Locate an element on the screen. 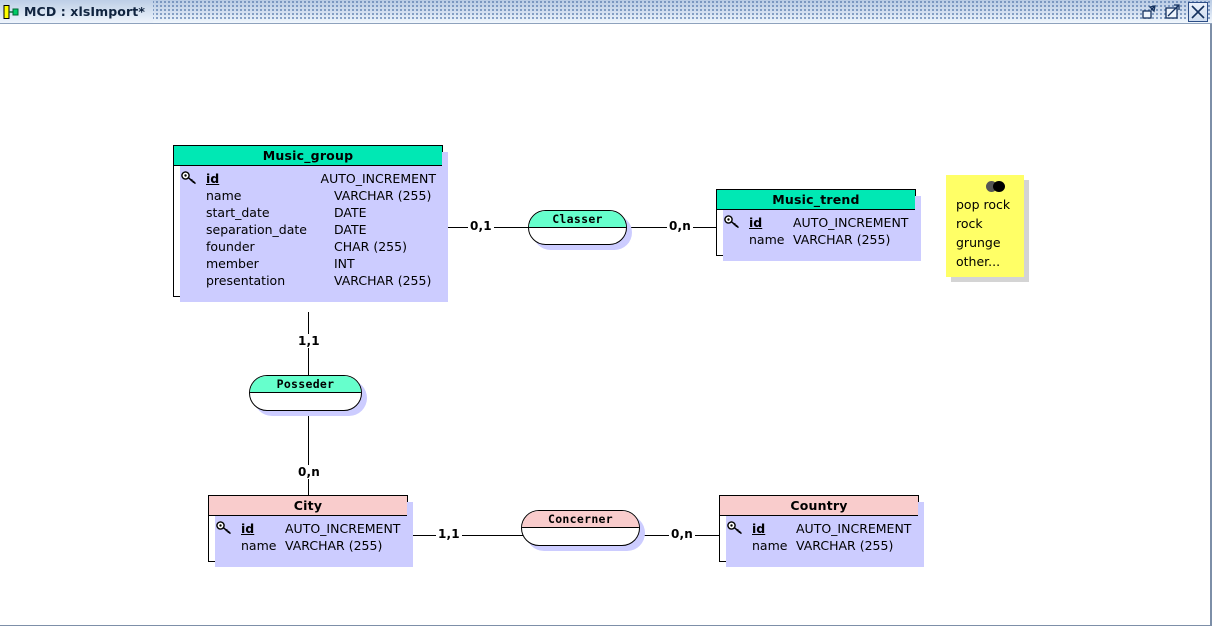  relationship-posseder: Posseder is located at coordinates (308, 395).